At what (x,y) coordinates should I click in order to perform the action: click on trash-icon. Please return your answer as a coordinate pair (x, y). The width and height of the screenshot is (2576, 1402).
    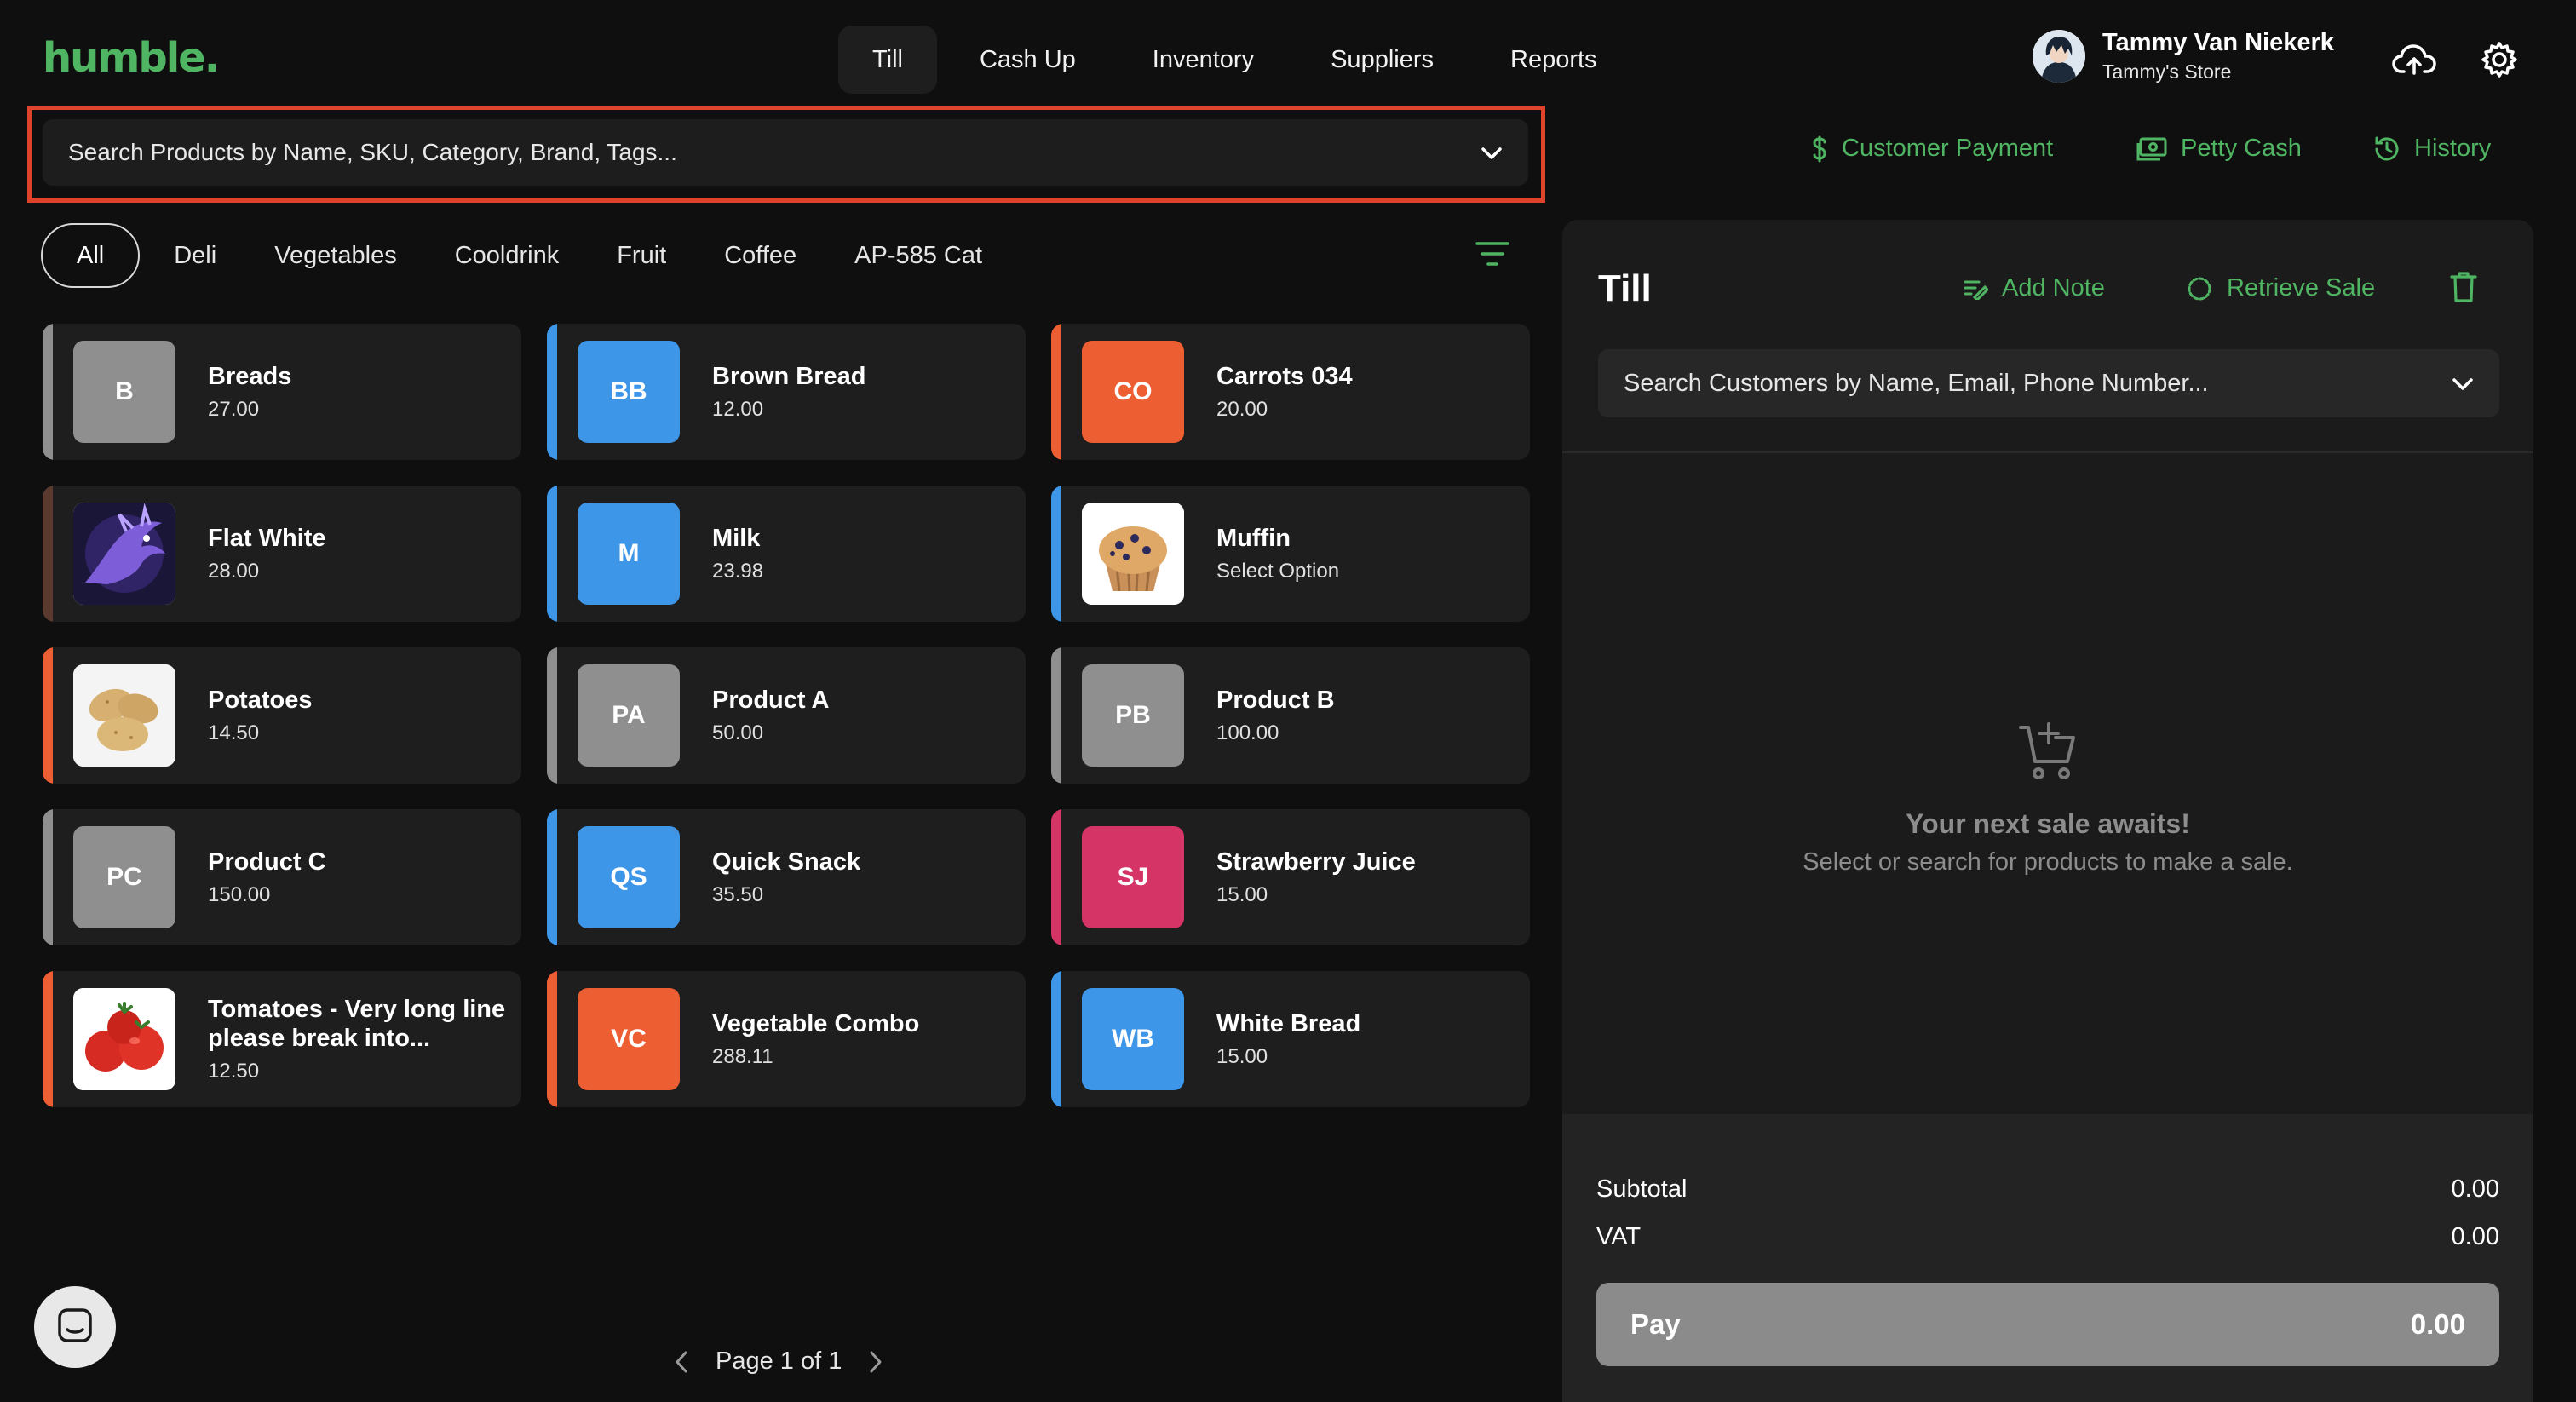
    Looking at the image, I should click on (2464, 289).